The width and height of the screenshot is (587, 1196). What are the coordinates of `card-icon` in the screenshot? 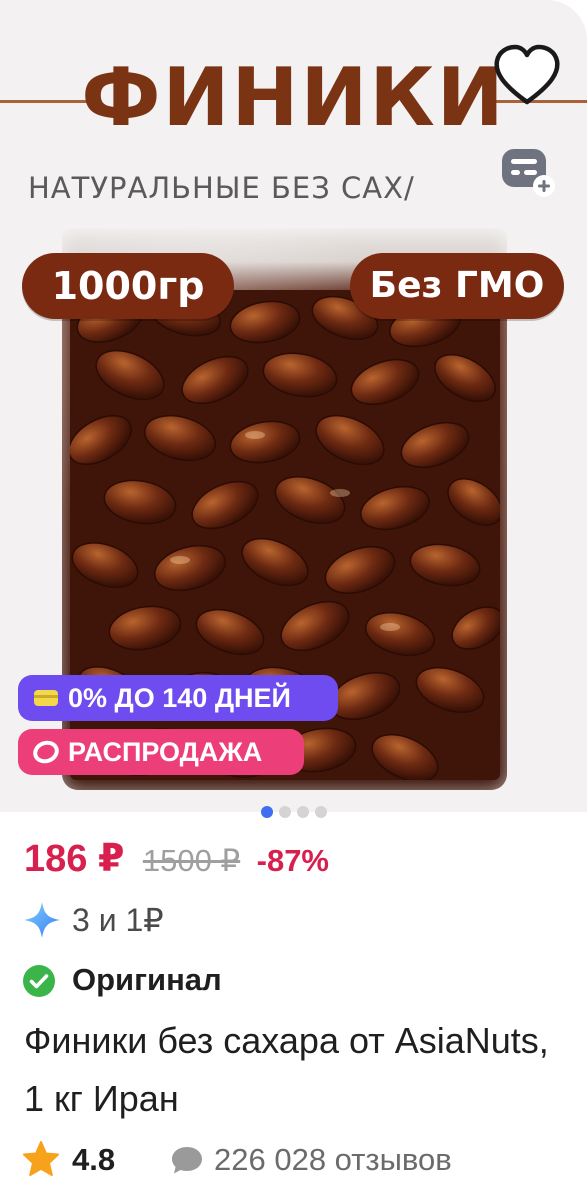 It's located at (46, 698).